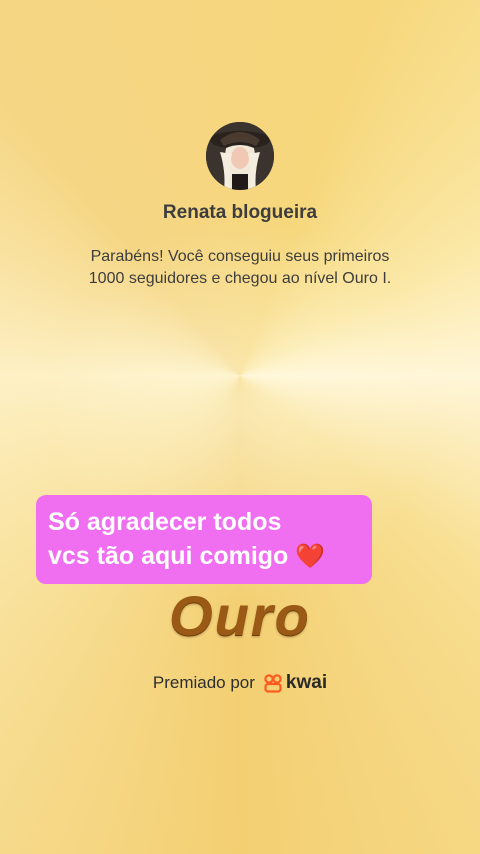 Image resolution: width=480 pixels, height=854 pixels. I want to click on caption-line-2: vcs tão aqui comigo ❤️, so click(204, 556).